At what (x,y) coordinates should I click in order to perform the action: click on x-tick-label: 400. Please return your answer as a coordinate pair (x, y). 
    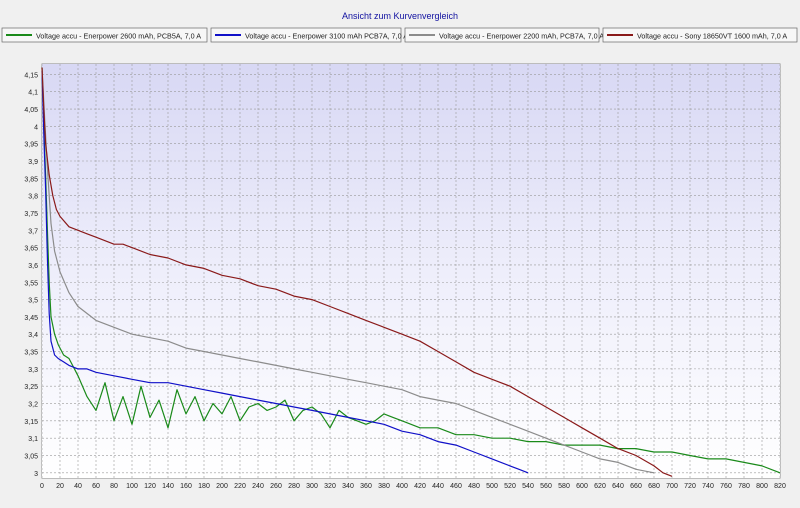
    Looking at the image, I should click on (402, 486).